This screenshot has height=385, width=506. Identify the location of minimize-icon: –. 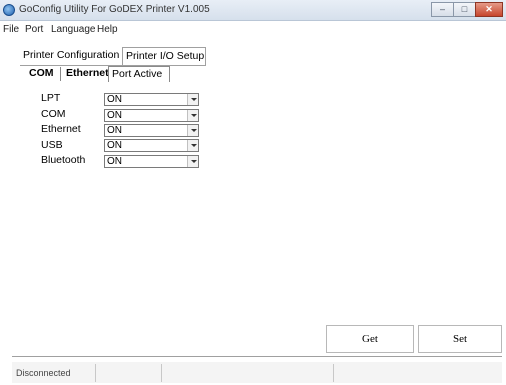
(442, 9).